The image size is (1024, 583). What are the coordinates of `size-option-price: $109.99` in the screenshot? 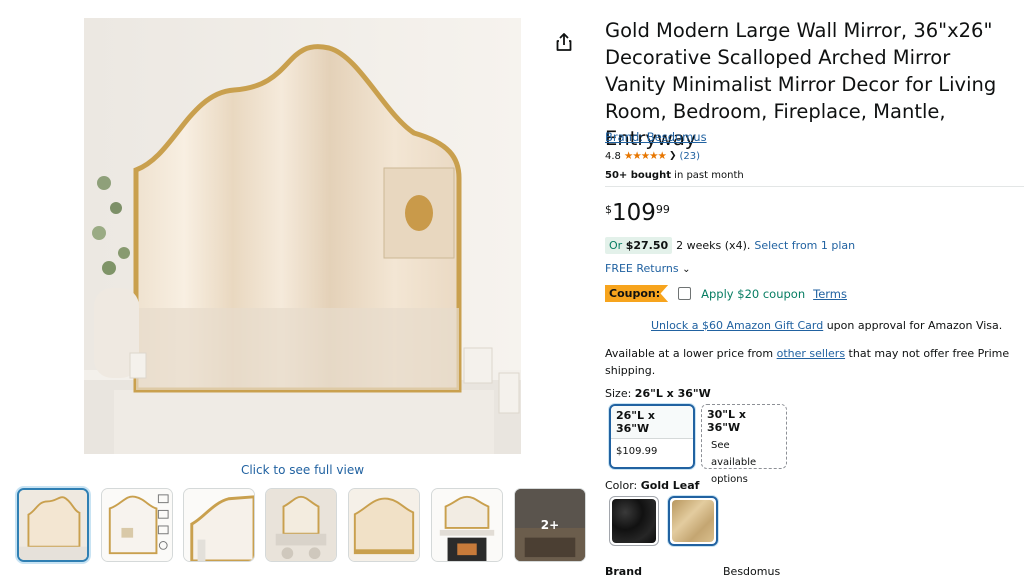 It's located at (637, 451).